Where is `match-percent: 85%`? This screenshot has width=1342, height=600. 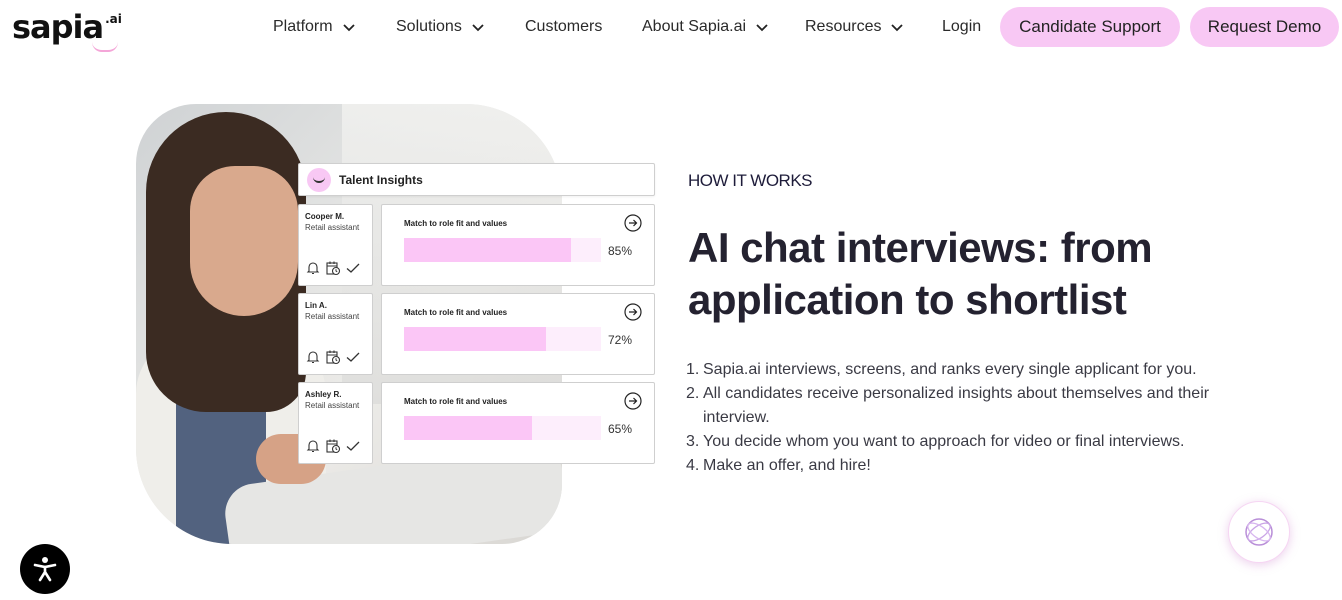 match-percent: 85% is located at coordinates (620, 251).